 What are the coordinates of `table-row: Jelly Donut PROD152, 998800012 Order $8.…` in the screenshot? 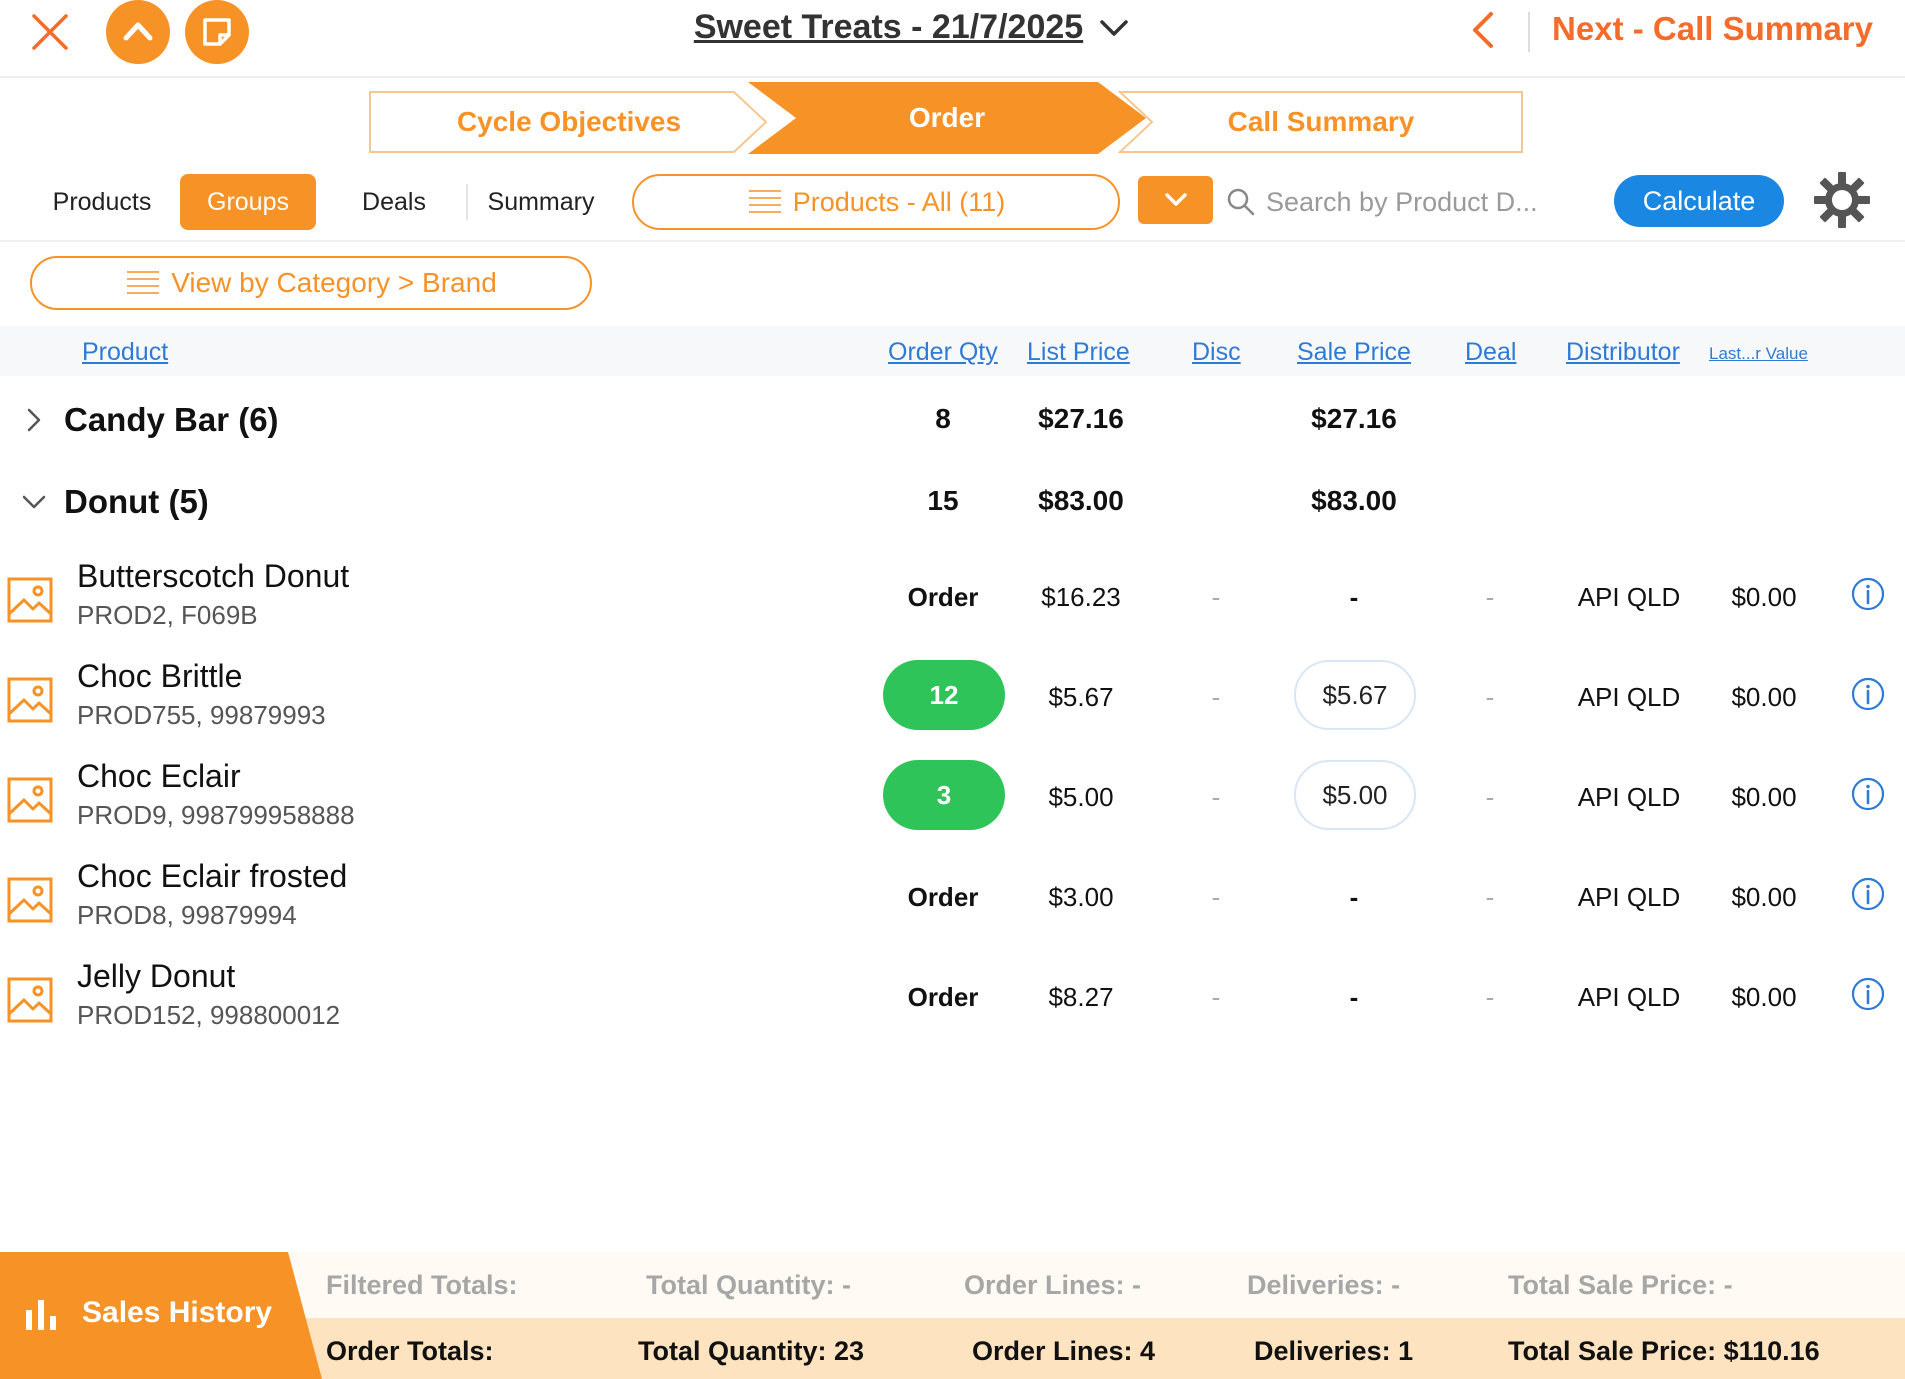 It's located at (952, 1004).